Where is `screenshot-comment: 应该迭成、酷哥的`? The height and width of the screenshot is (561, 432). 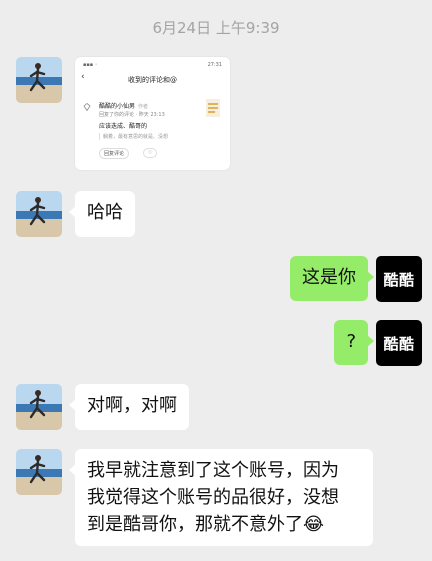
screenshot-comment: 应该迭成、酷哥的 is located at coordinates (123, 126).